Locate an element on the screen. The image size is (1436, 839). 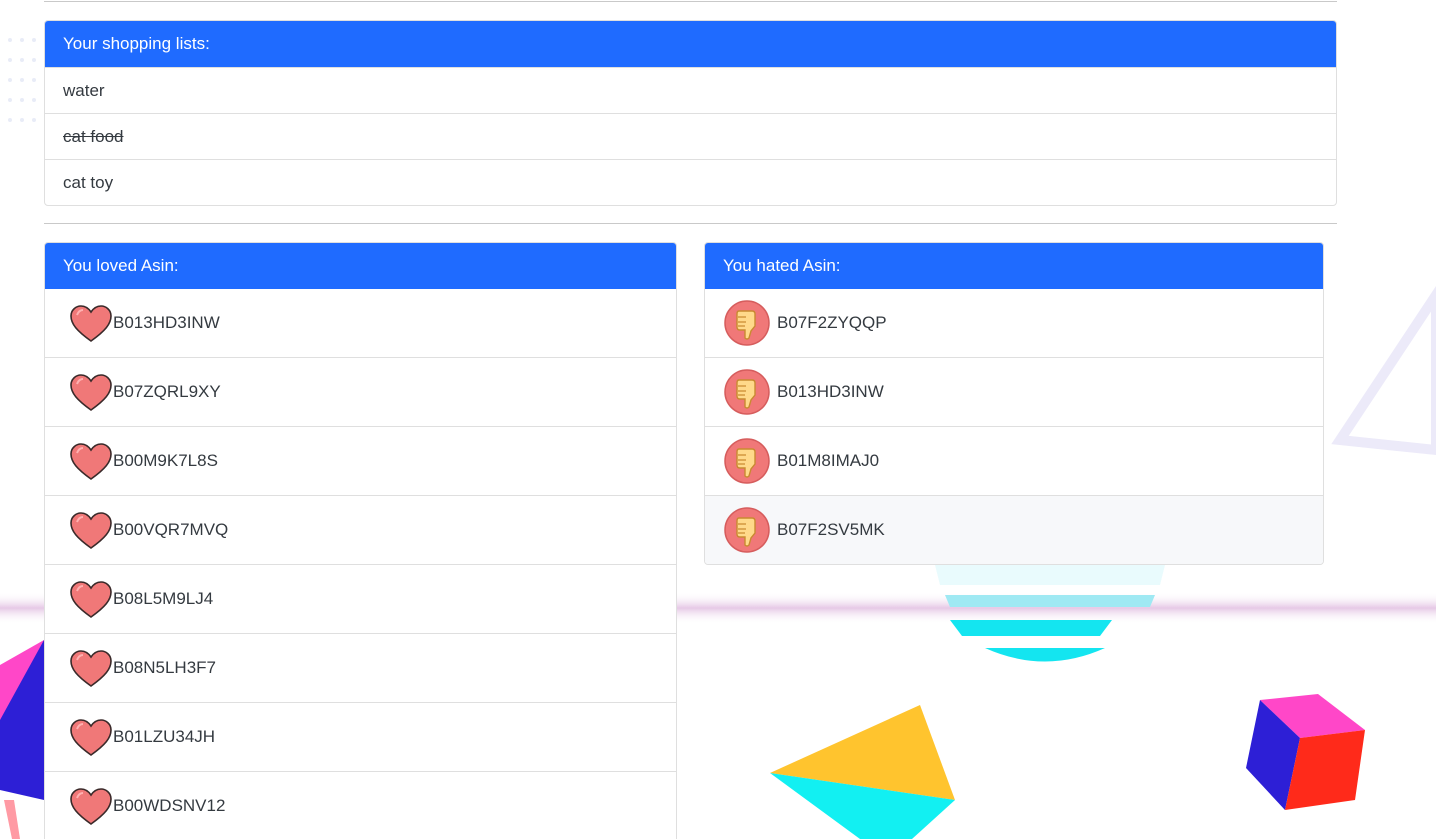
faint-triangle-outline is located at coordinates (1383, 370).